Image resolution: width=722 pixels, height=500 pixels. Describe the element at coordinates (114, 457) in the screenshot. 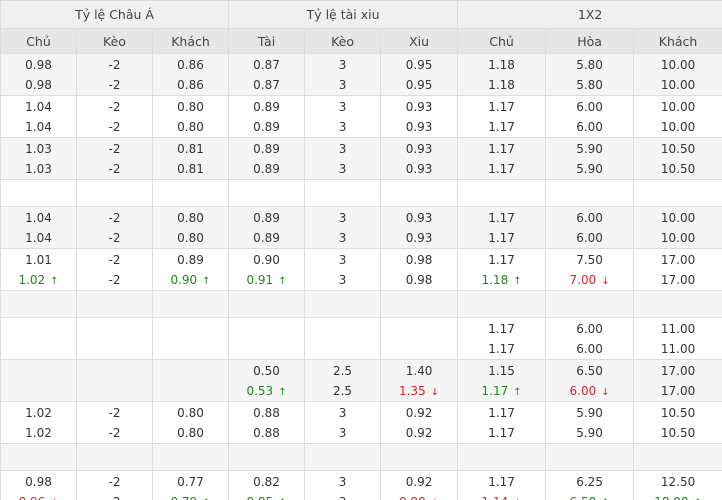

I see `odds-cell-handicap` at that location.